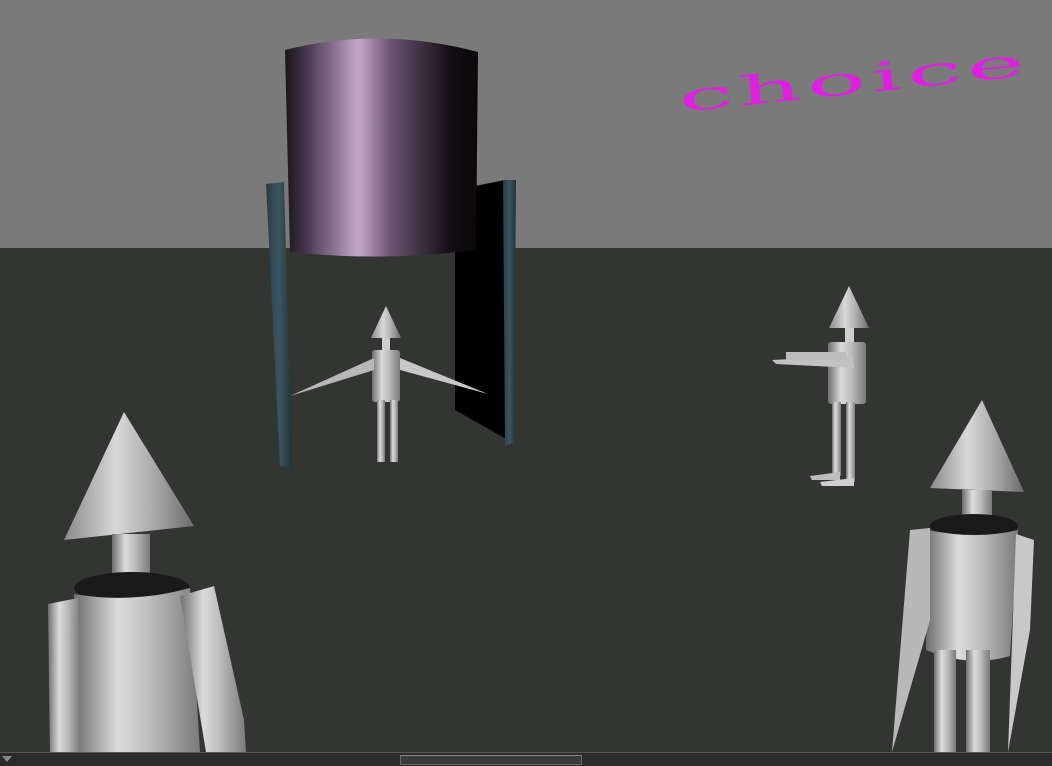  I want to click on robot-right-forearm, so click(816, 356).